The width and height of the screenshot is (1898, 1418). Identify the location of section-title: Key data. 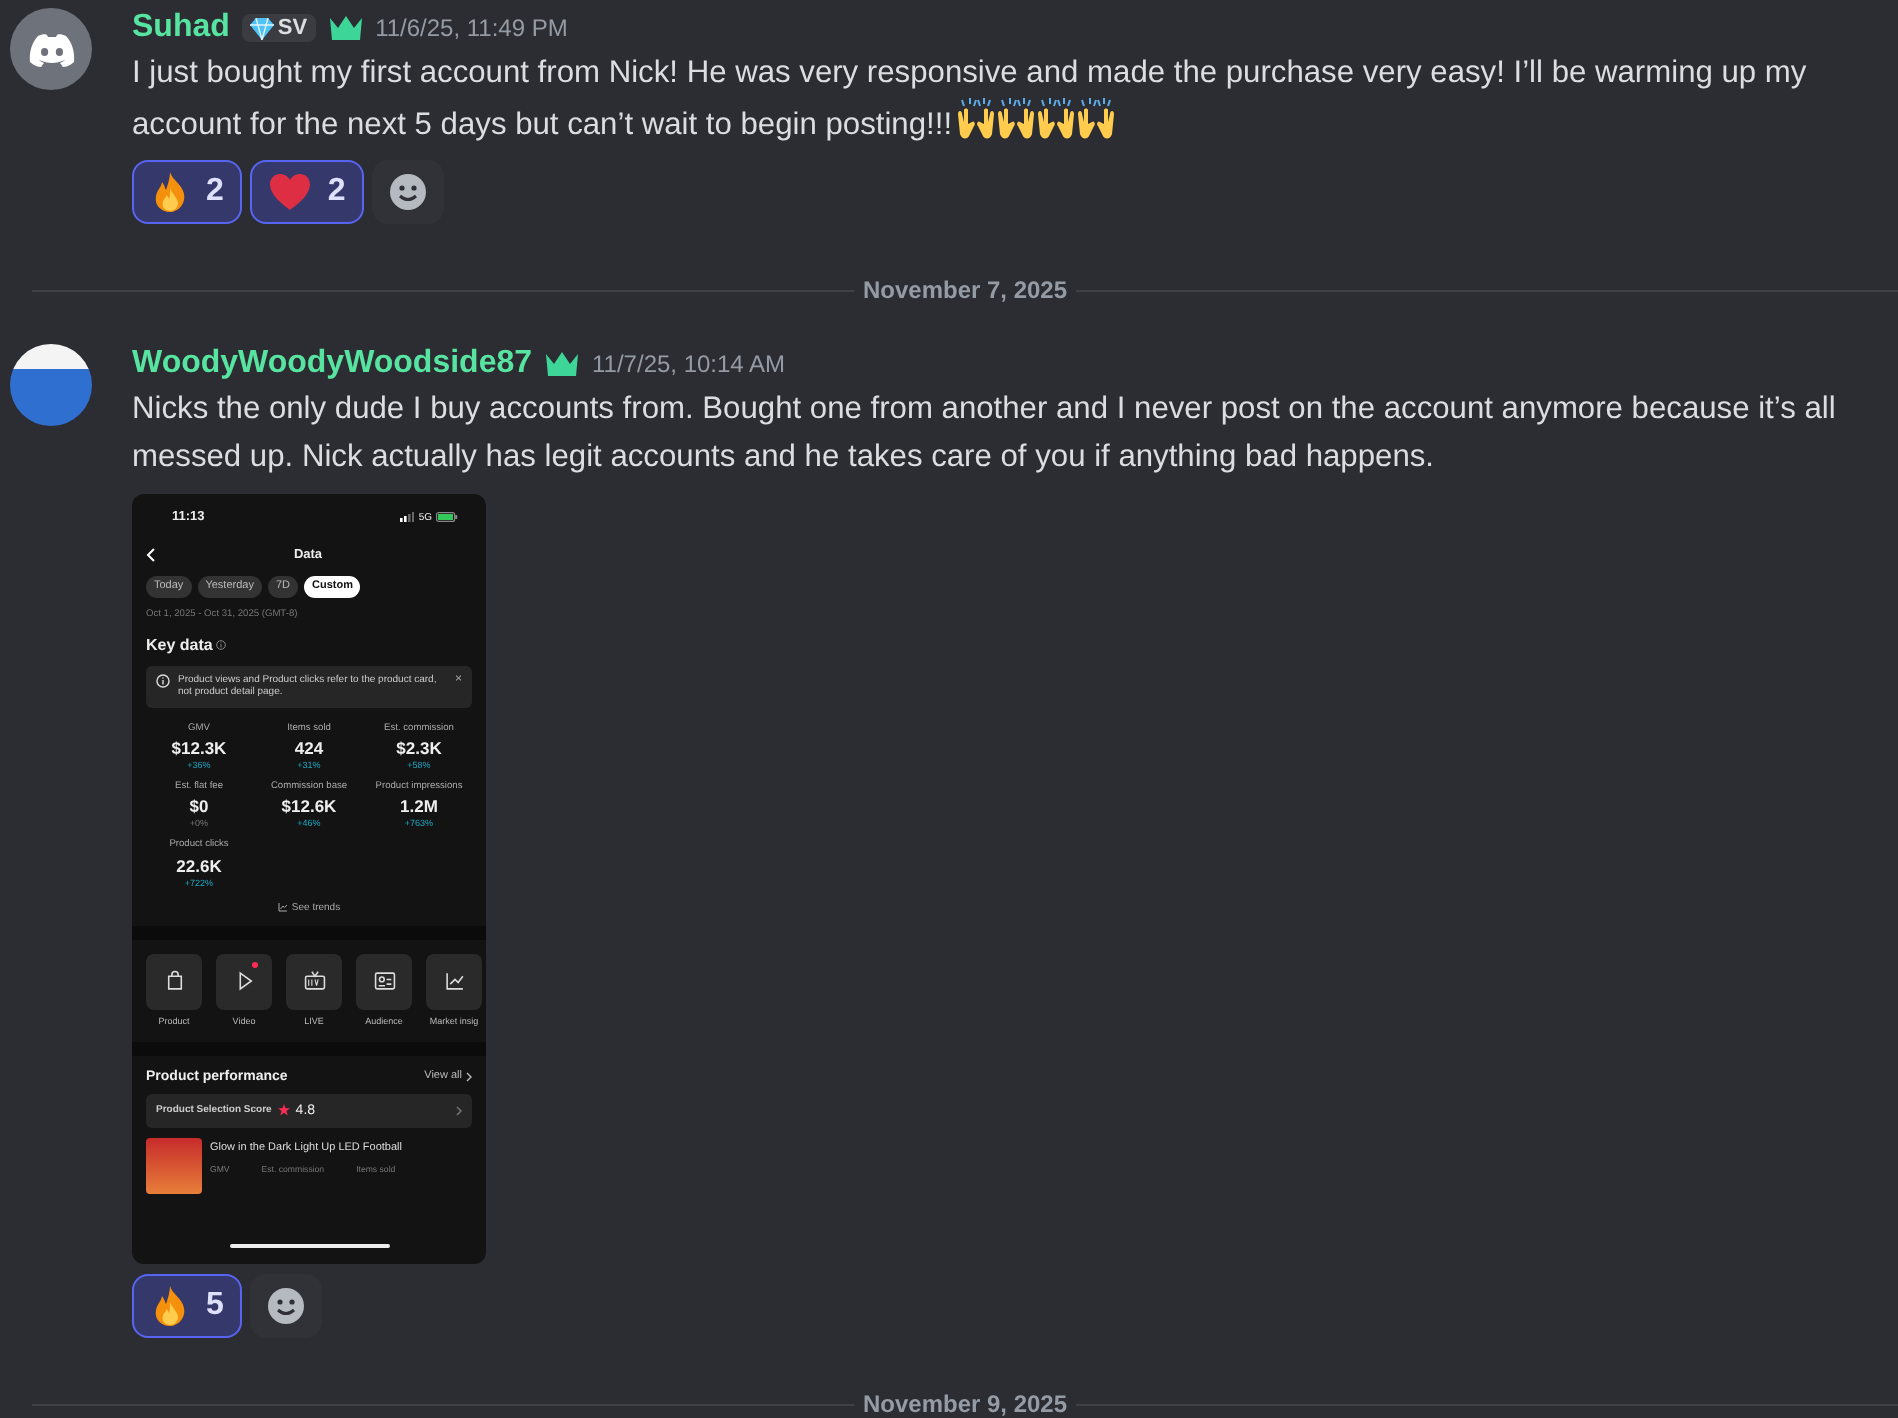
(179, 644).